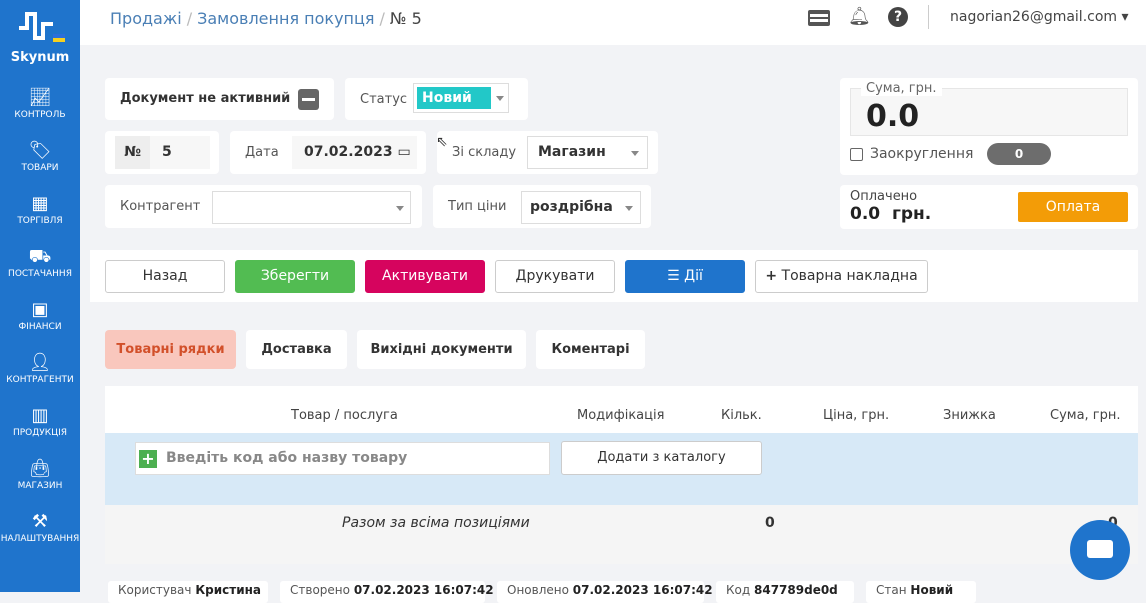  I want to click on wallet-icon: ▣, so click(40, 309).